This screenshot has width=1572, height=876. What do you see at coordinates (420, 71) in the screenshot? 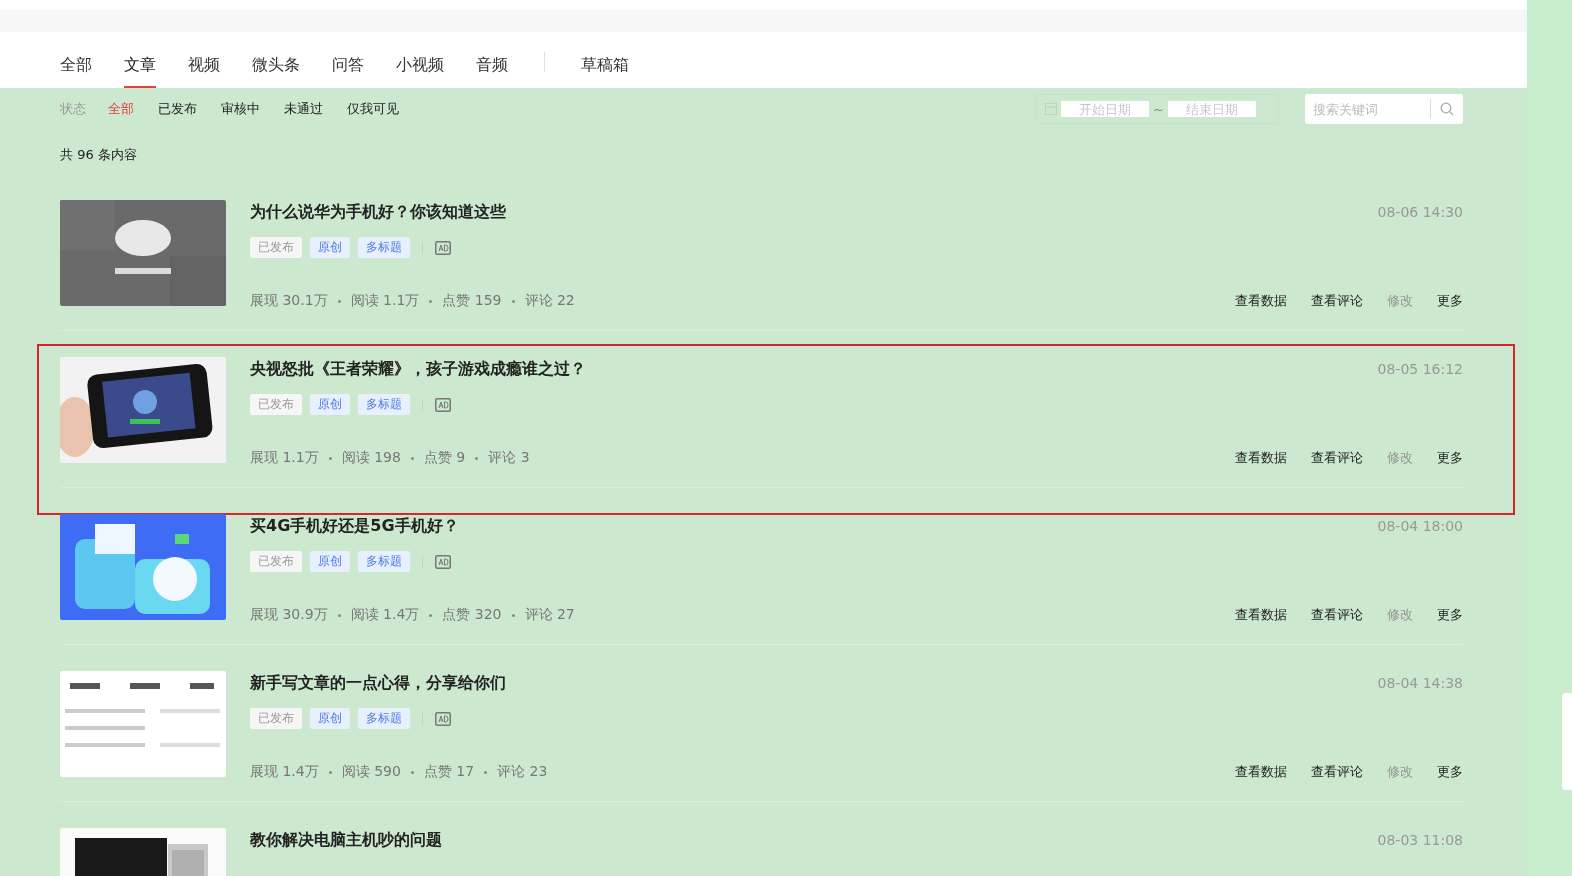
I see `content-tab: 小视频` at bounding box center [420, 71].